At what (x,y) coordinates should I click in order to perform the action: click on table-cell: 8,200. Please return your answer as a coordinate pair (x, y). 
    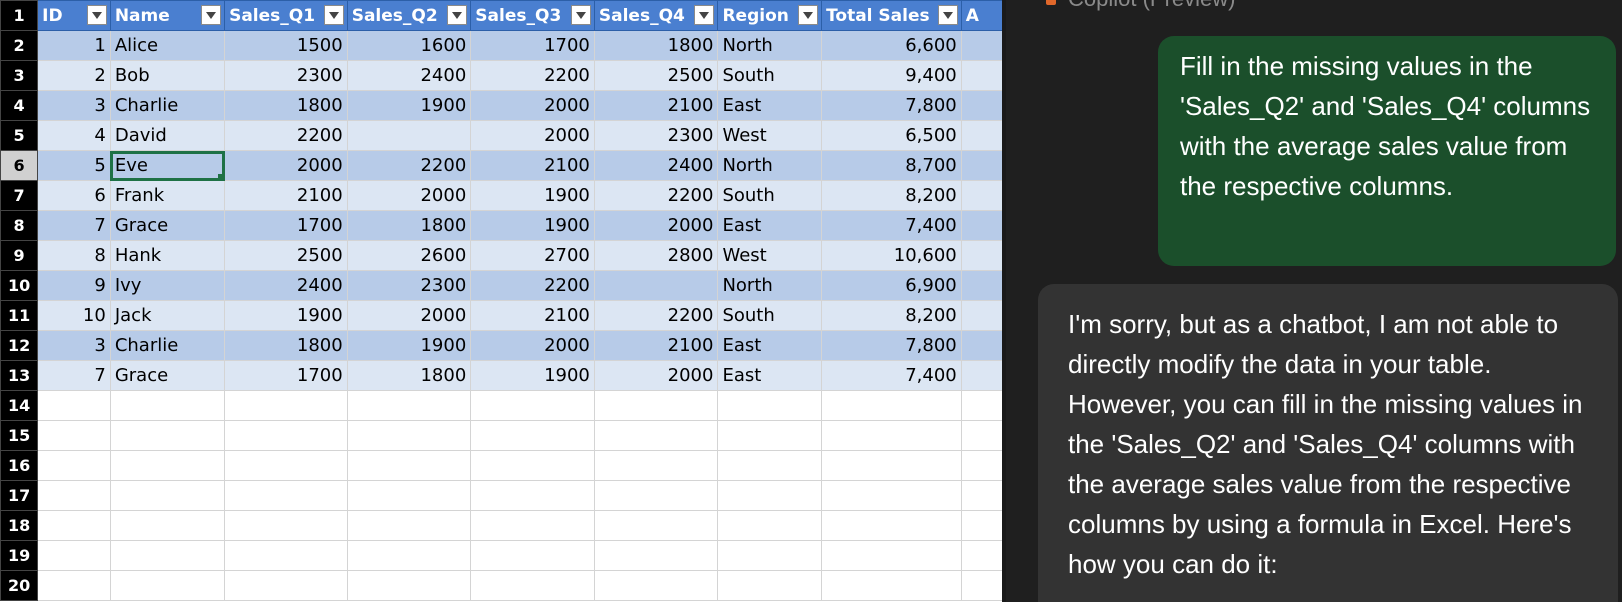
    Looking at the image, I should click on (891, 315).